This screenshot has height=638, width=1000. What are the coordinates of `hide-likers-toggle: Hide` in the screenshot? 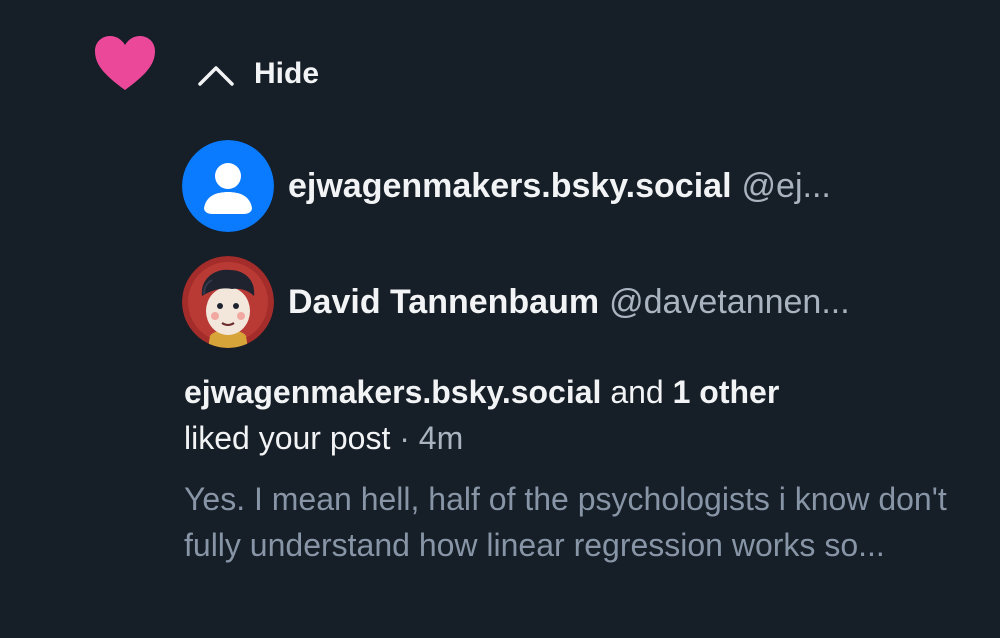 It's located at (257, 74).